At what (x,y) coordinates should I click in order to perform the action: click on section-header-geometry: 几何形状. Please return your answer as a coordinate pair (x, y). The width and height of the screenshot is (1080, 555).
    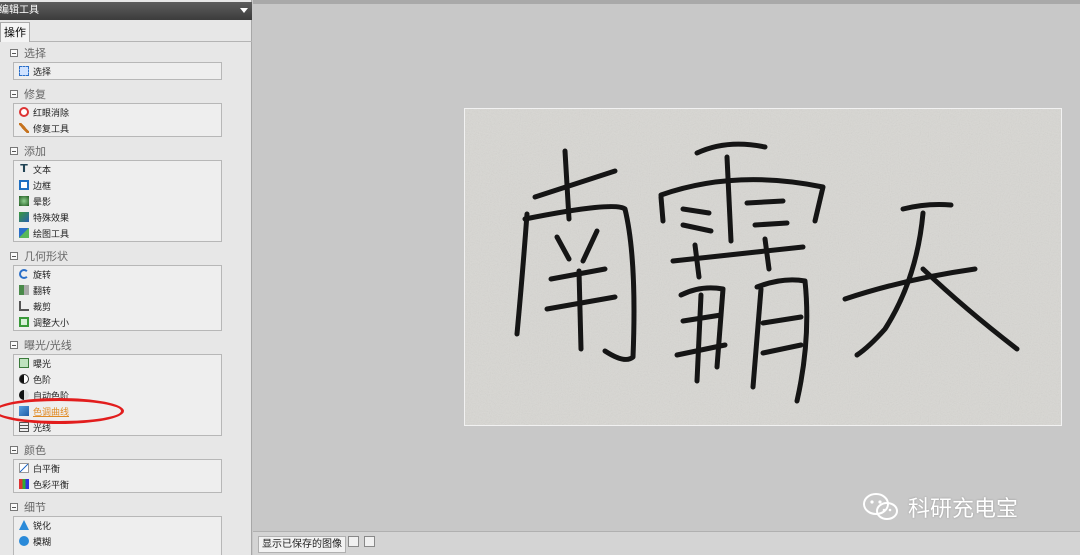
    Looking at the image, I should click on (39, 257).